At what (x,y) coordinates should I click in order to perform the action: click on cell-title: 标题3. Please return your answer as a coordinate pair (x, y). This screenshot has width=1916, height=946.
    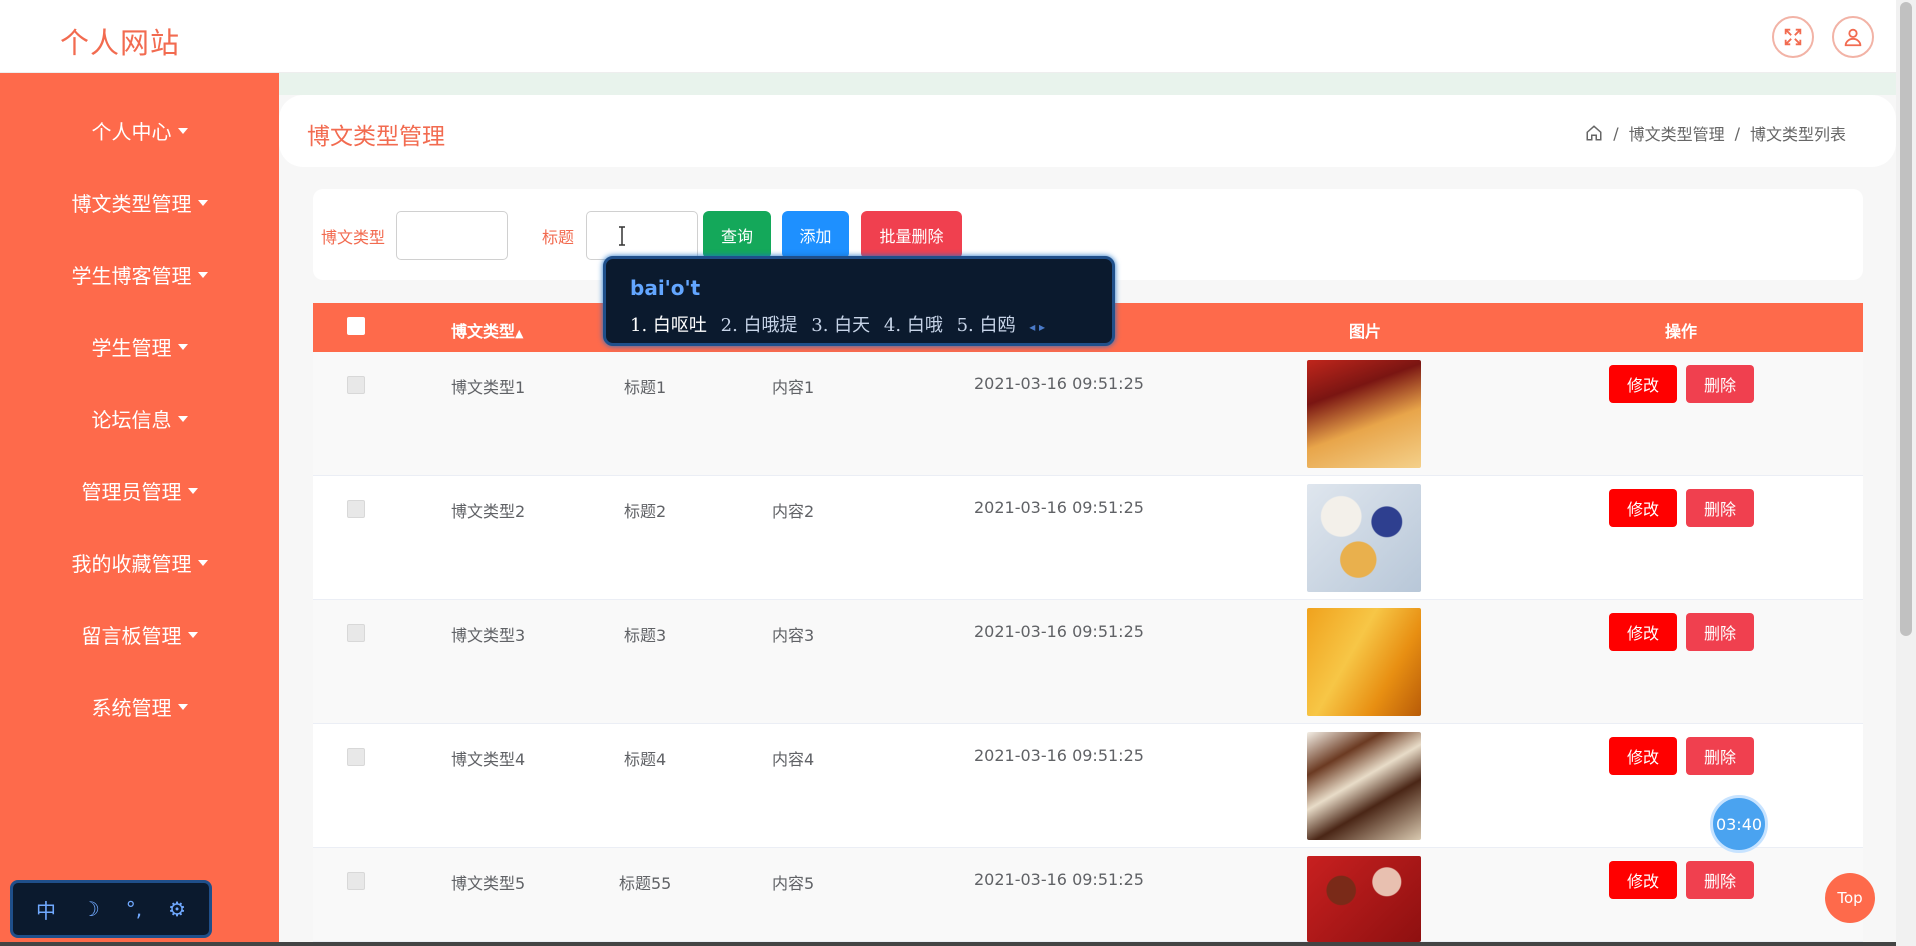
    Looking at the image, I should click on (645, 635).